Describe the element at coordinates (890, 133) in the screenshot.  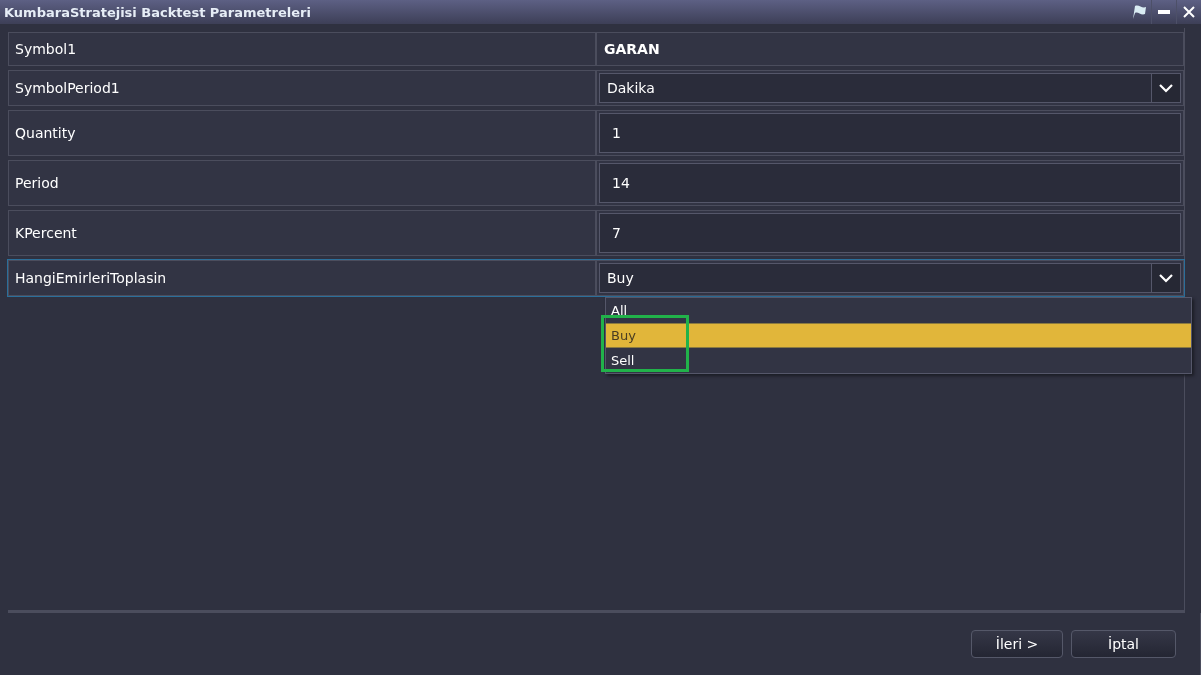
I see `input-field: 1` at that location.